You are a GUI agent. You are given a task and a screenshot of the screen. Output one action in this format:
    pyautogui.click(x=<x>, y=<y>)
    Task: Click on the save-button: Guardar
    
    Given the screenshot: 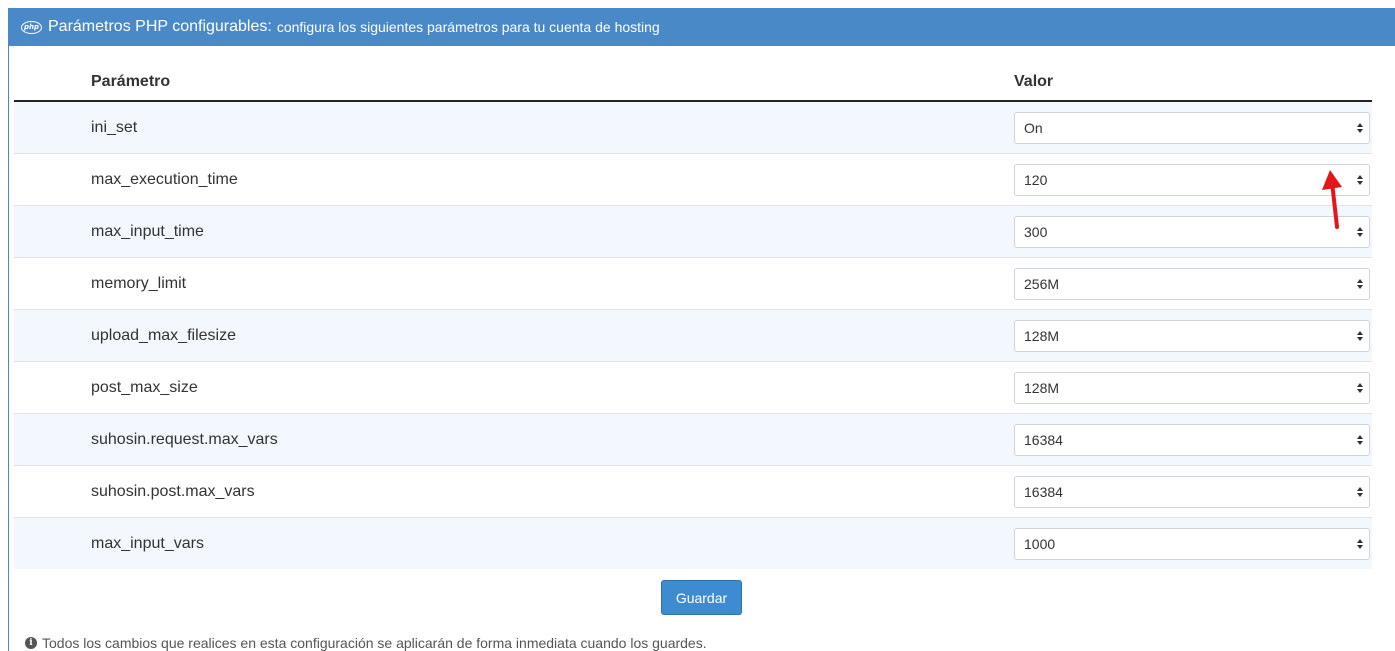 What is the action you would take?
    pyautogui.click(x=701, y=597)
    